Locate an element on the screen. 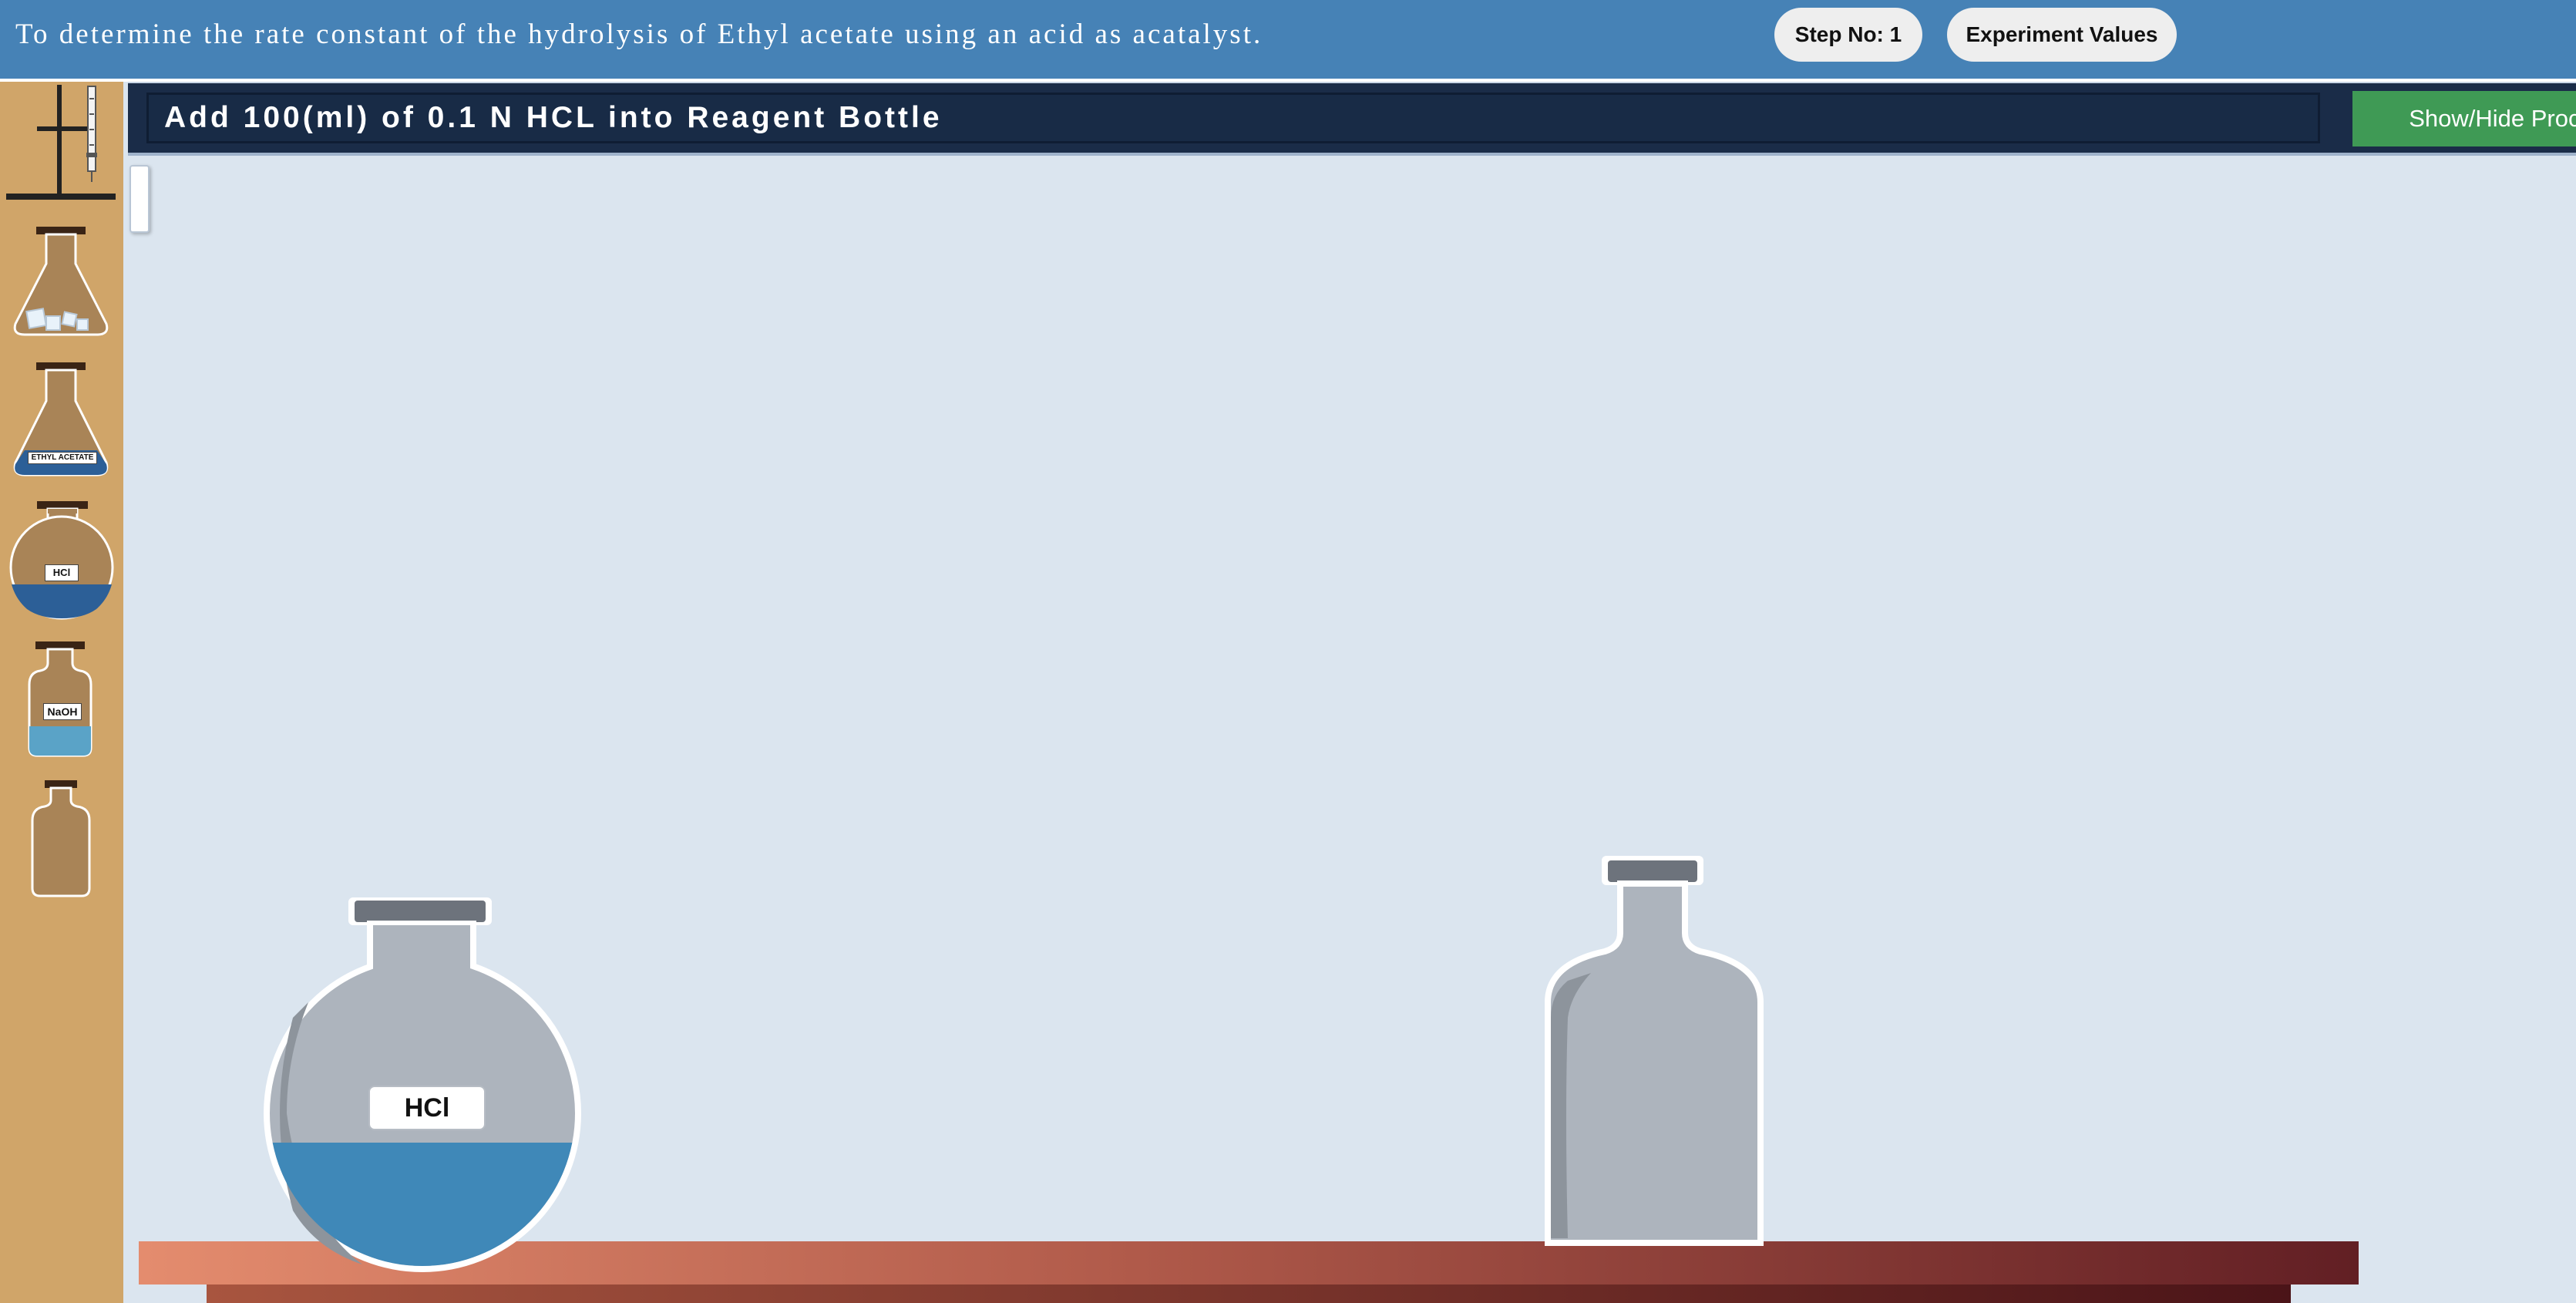  lab-table-front is located at coordinates (1249, 1293).